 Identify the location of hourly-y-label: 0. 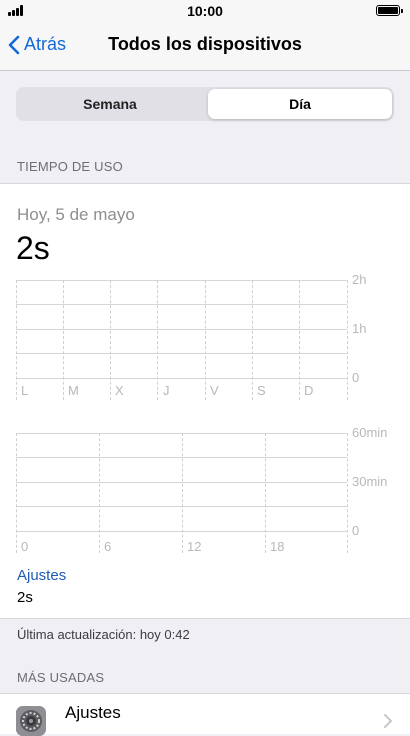
(356, 530).